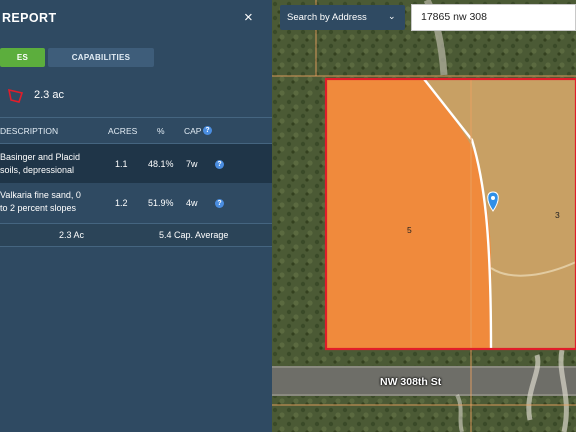  Describe the element at coordinates (248, 17) in the screenshot. I see `close-icon: ×` at that location.